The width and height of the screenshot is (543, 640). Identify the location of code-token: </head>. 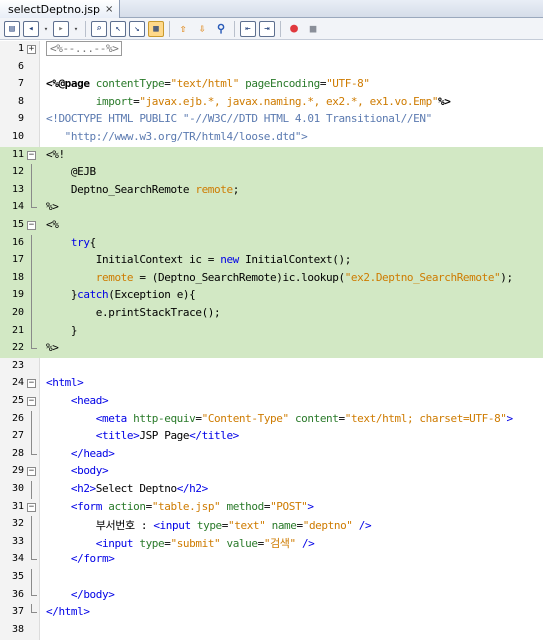
(80, 453).